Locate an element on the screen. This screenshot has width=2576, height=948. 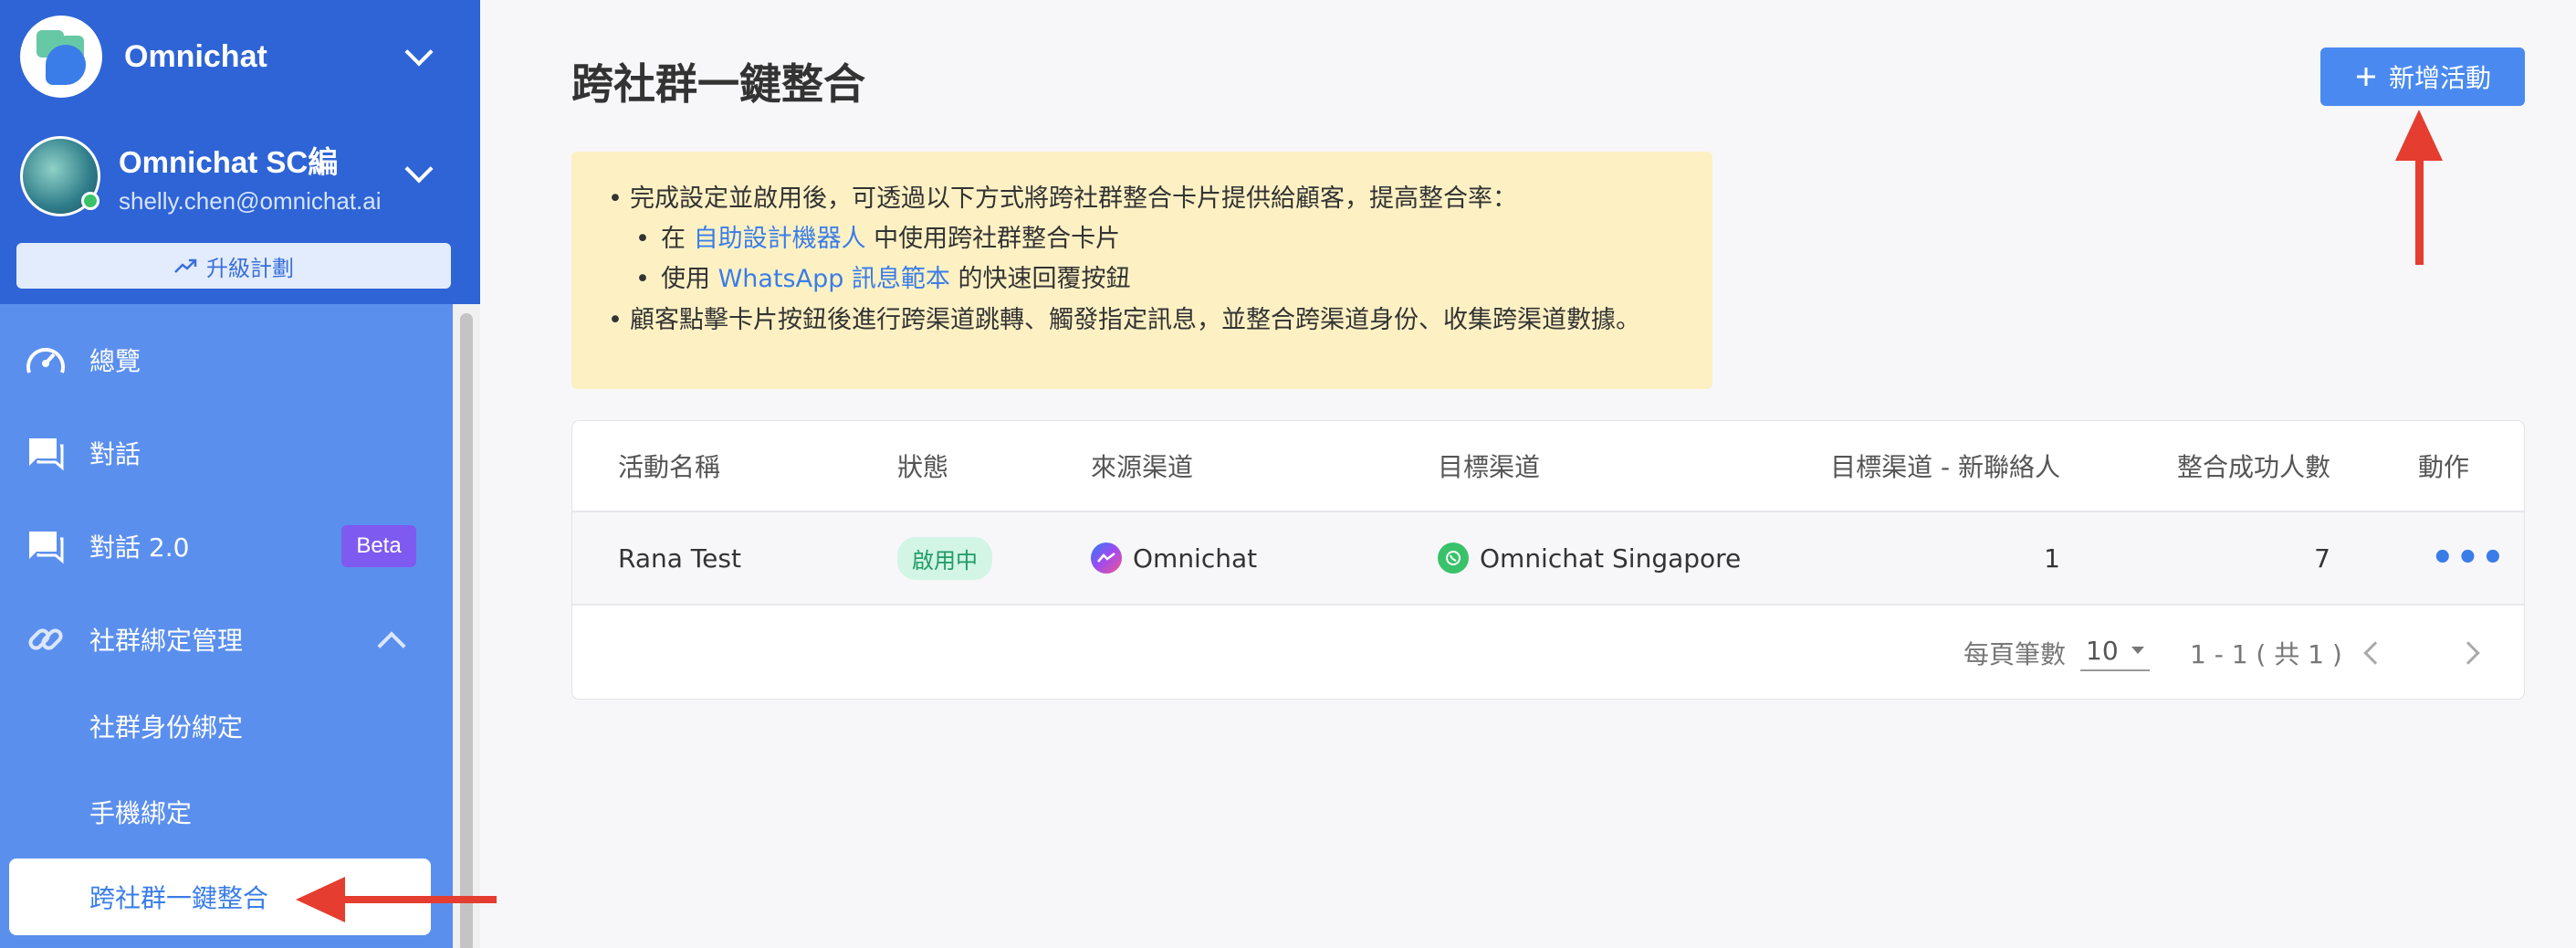
sidebar-subitem-identity-binding: 社群身份綁定 is located at coordinates (227, 726).